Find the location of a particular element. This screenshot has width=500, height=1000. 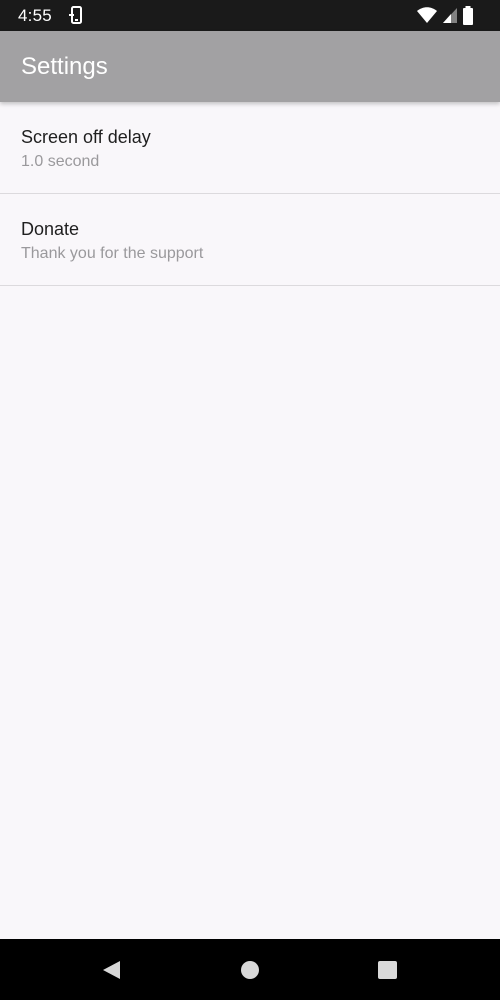

cell-signal-icon is located at coordinates (450, 15).